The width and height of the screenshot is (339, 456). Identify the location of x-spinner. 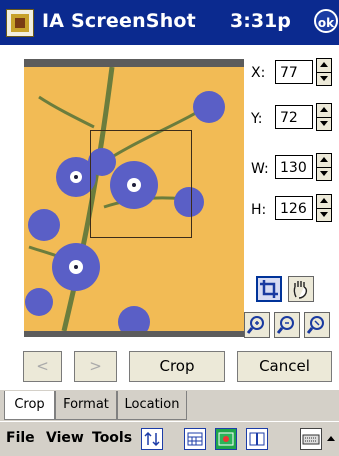
(324, 72).